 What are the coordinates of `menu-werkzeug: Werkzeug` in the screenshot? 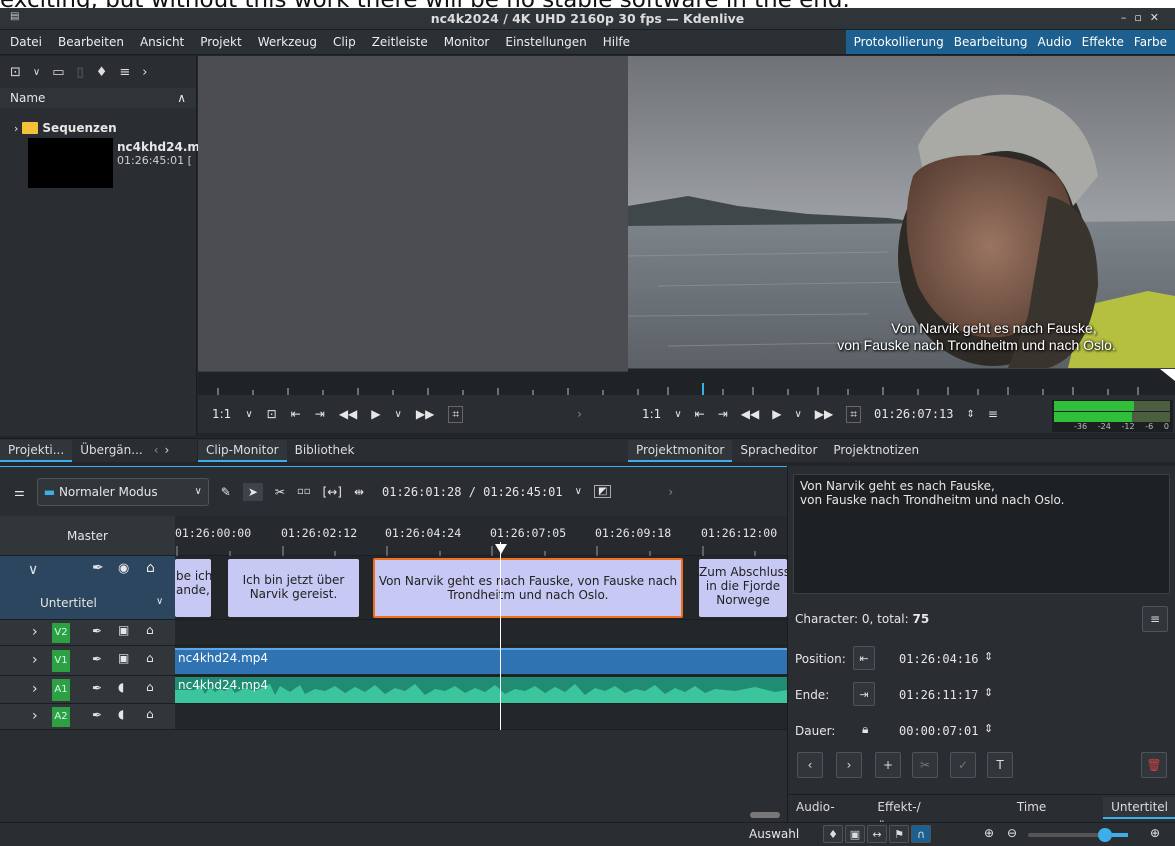 It's located at (287, 42).